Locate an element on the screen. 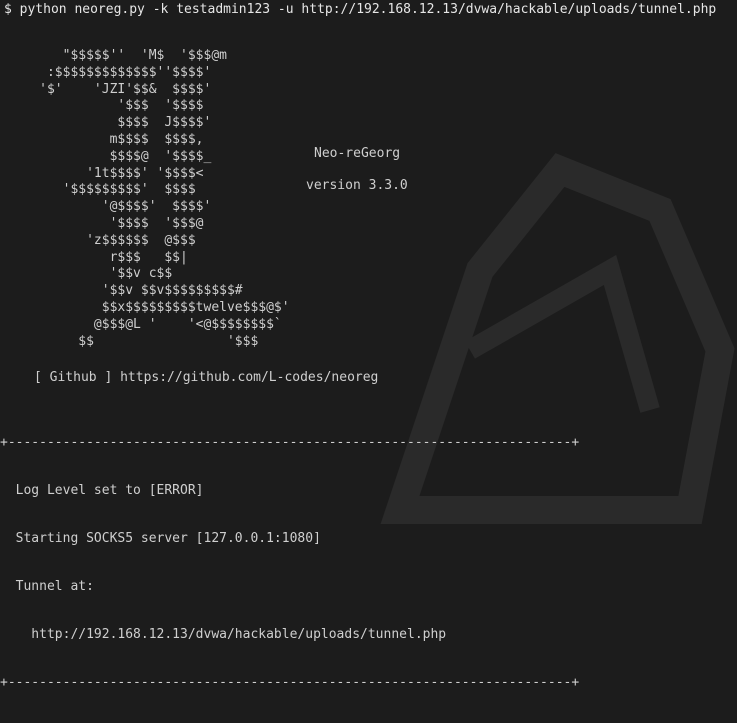  log-level-line: Log Level set to [ERROR] is located at coordinates (102, 490).